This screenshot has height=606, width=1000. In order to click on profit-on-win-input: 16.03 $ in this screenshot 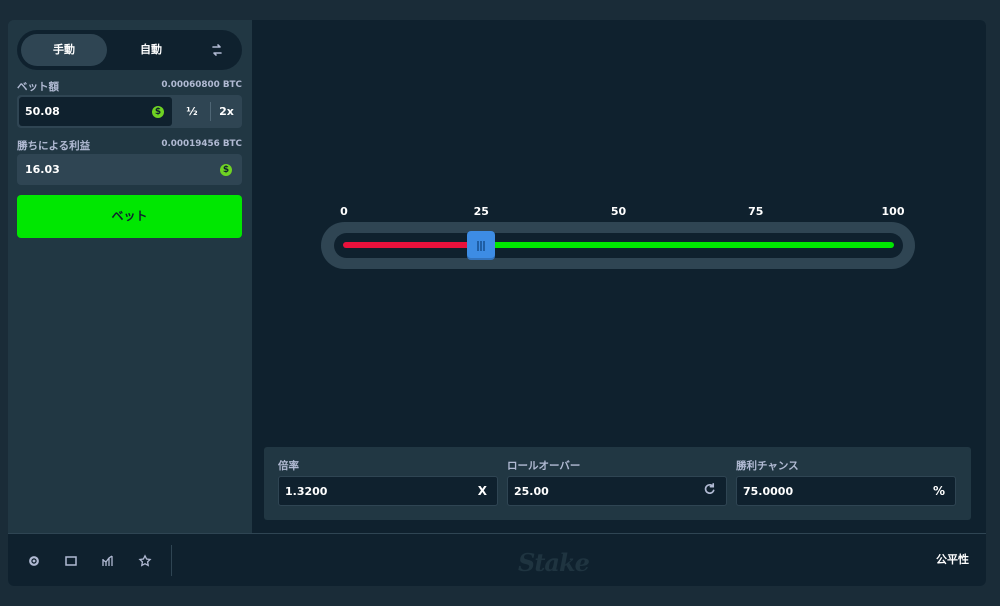, I will do `click(129, 169)`.